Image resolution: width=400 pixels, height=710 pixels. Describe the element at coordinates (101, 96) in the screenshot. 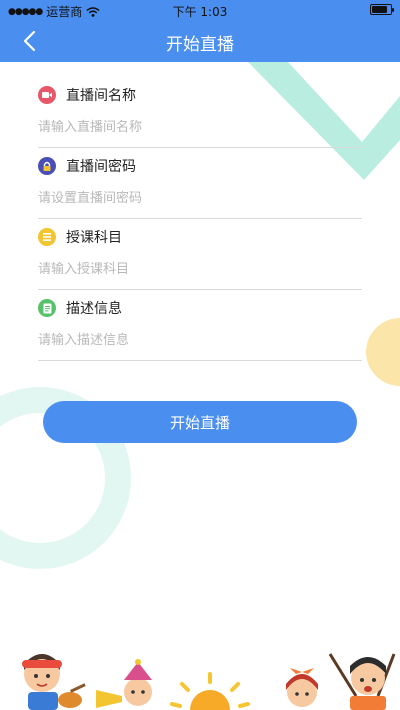

I see `room-name-label: 直播间名称` at that location.